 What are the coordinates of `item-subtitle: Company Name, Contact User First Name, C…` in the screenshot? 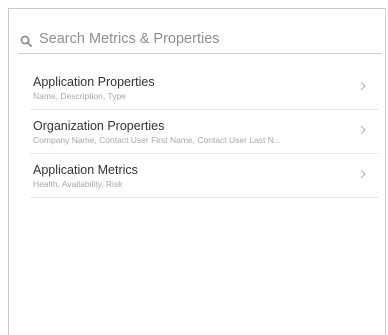 It's located at (157, 140).